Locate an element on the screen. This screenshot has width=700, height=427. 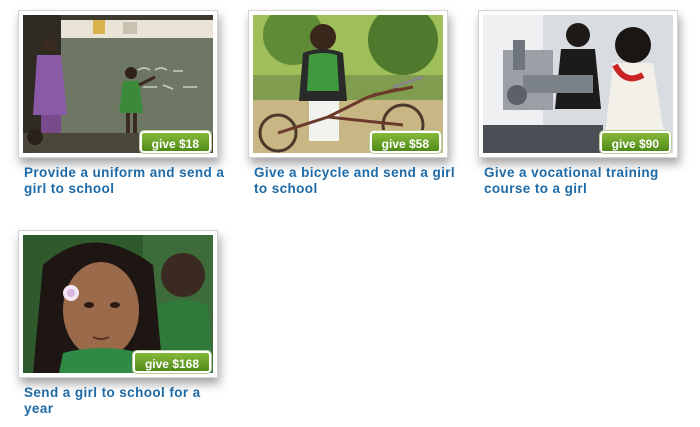
gift-caption-link: Send a girl to school for a year is located at coordinates (129, 401).